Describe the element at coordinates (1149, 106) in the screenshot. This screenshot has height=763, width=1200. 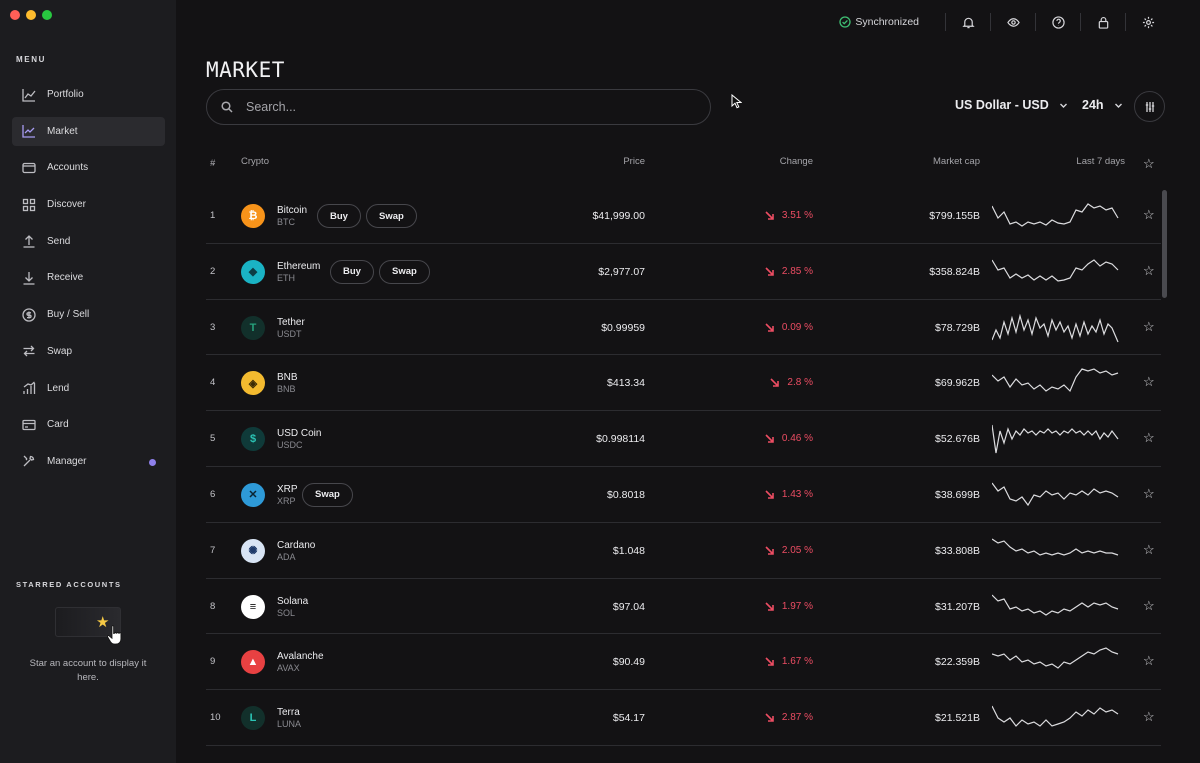
I see `filter-button` at that location.